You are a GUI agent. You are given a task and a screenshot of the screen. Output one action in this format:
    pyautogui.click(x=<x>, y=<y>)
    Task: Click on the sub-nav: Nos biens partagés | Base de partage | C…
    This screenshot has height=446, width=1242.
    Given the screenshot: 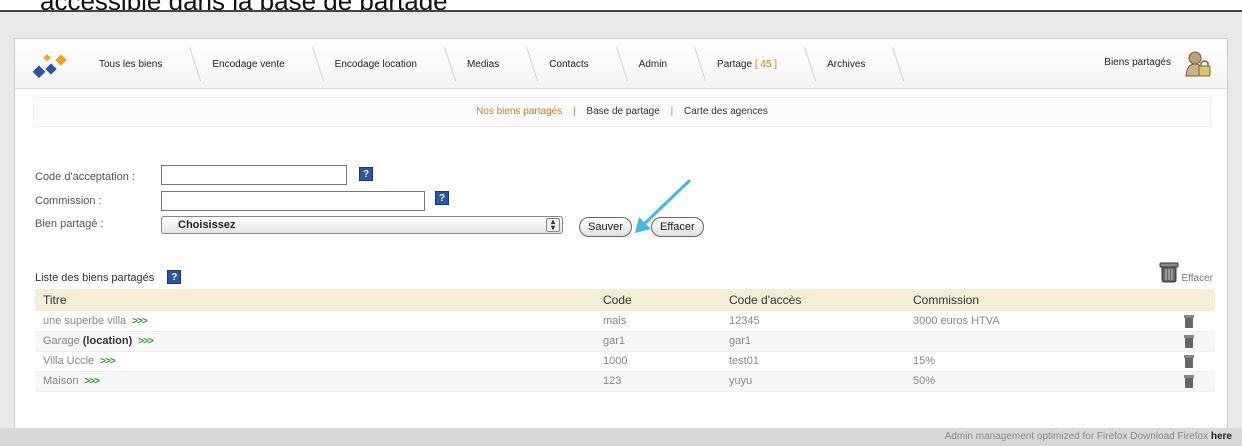 What is the action you would take?
    pyautogui.click(x=622, y=112)
    